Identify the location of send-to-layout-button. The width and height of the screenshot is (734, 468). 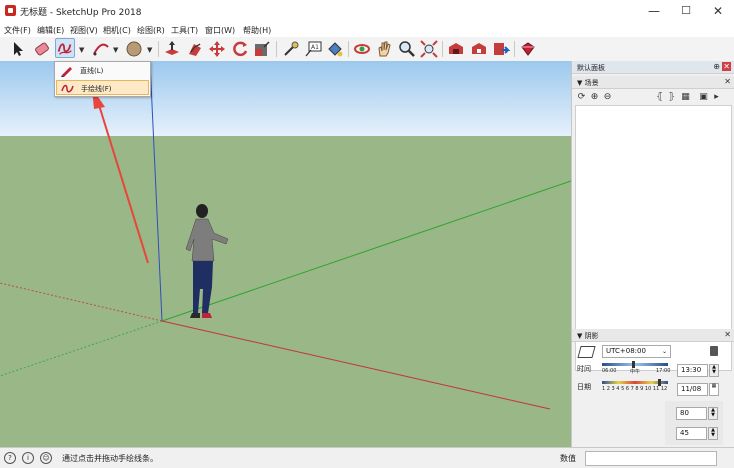
(501, 49).